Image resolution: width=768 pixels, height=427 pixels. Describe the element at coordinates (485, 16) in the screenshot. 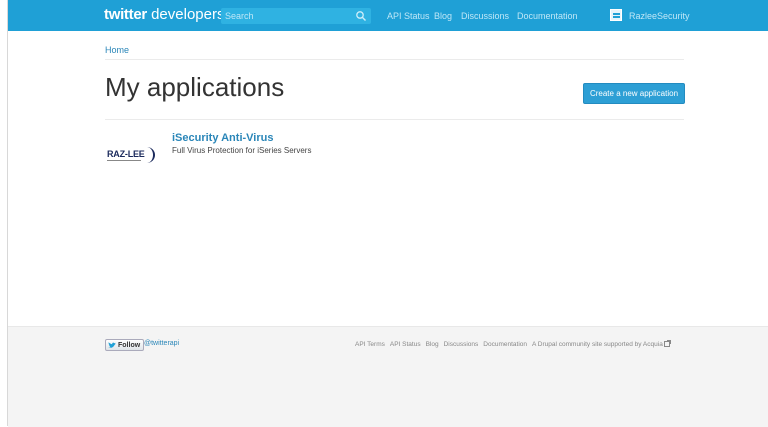

I see `nav-discussions: Discussions` at that location.